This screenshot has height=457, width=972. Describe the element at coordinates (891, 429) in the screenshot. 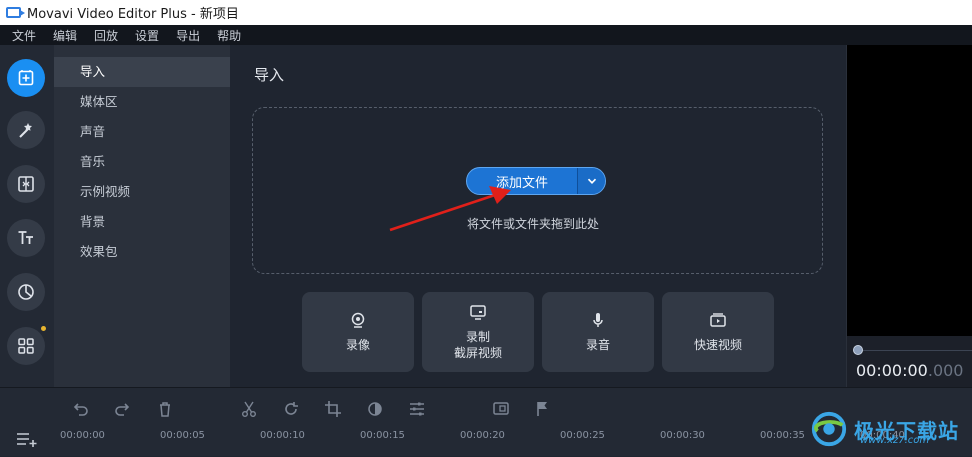

I see `site-watermark: 极光下载站 www.xz7.com` at that location.